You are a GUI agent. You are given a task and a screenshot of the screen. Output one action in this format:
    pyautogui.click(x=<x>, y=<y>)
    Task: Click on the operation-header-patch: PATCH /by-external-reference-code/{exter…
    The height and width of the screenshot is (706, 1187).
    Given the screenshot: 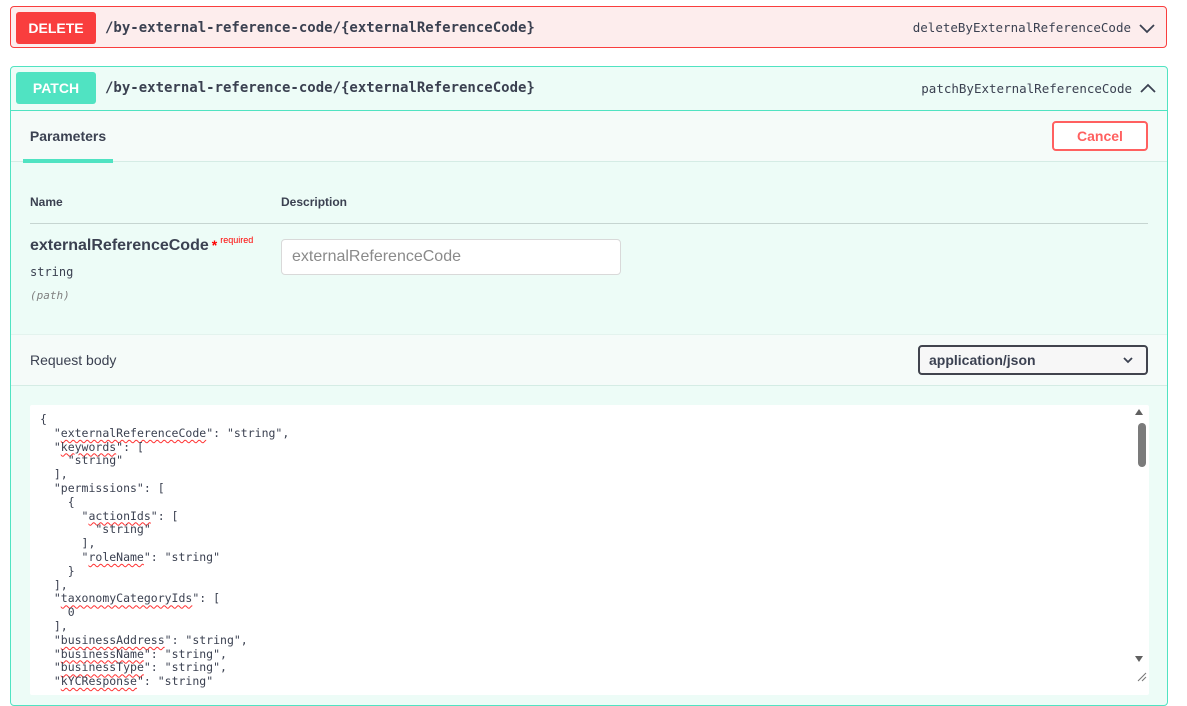 What is the action you would take?
    pyautogui.click(x=589, y=89)
    